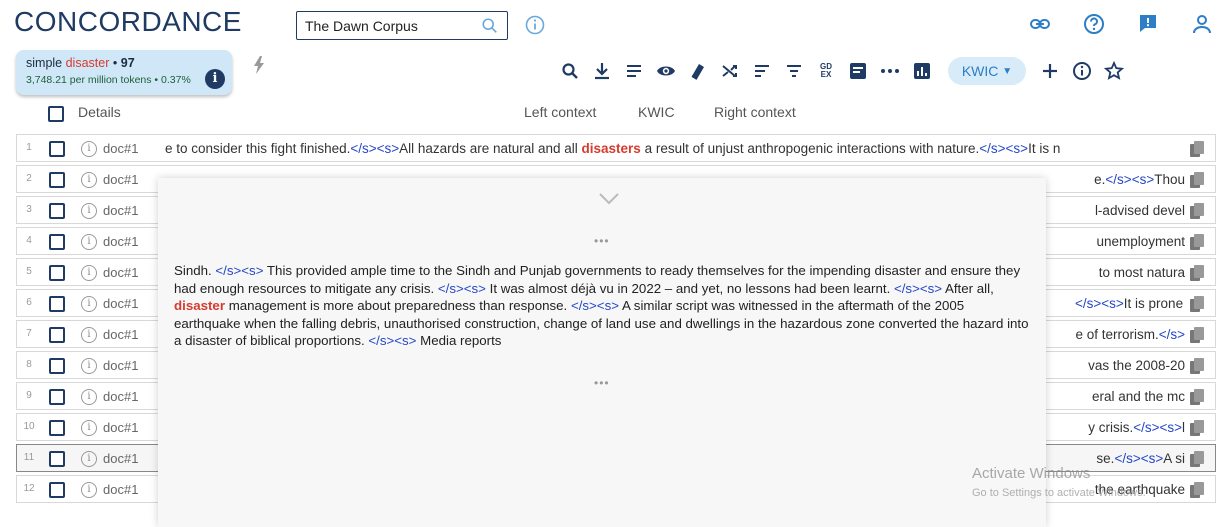  What do you see at coordinates (826, 71) in the screenshot?
I see `gdex-icon: GD EX` at bounding box center [826, 71].